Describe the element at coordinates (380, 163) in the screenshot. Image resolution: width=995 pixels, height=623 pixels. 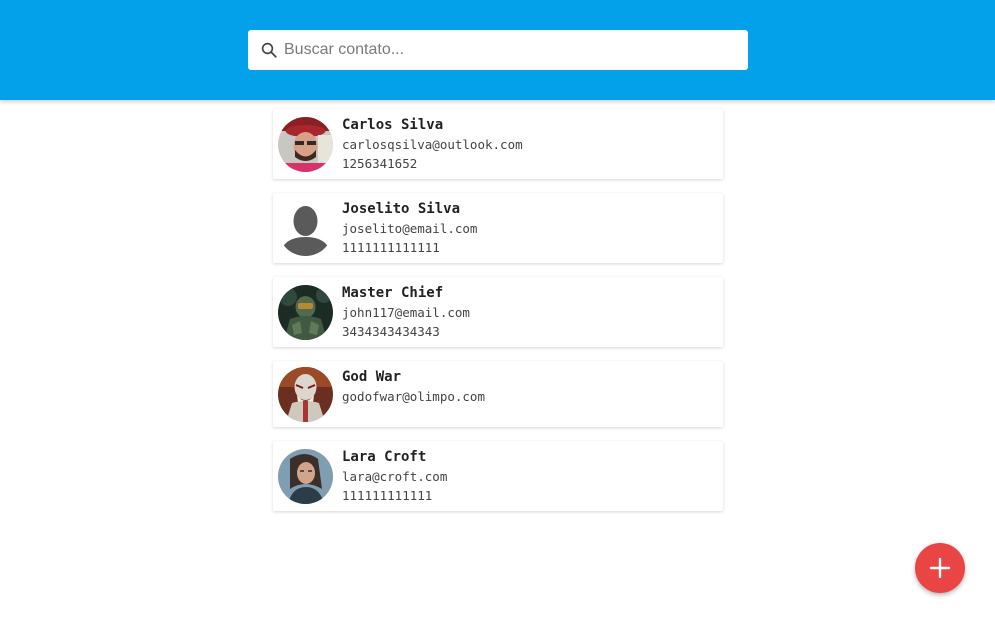
I see `contact-phone: 1256341652` at that location.